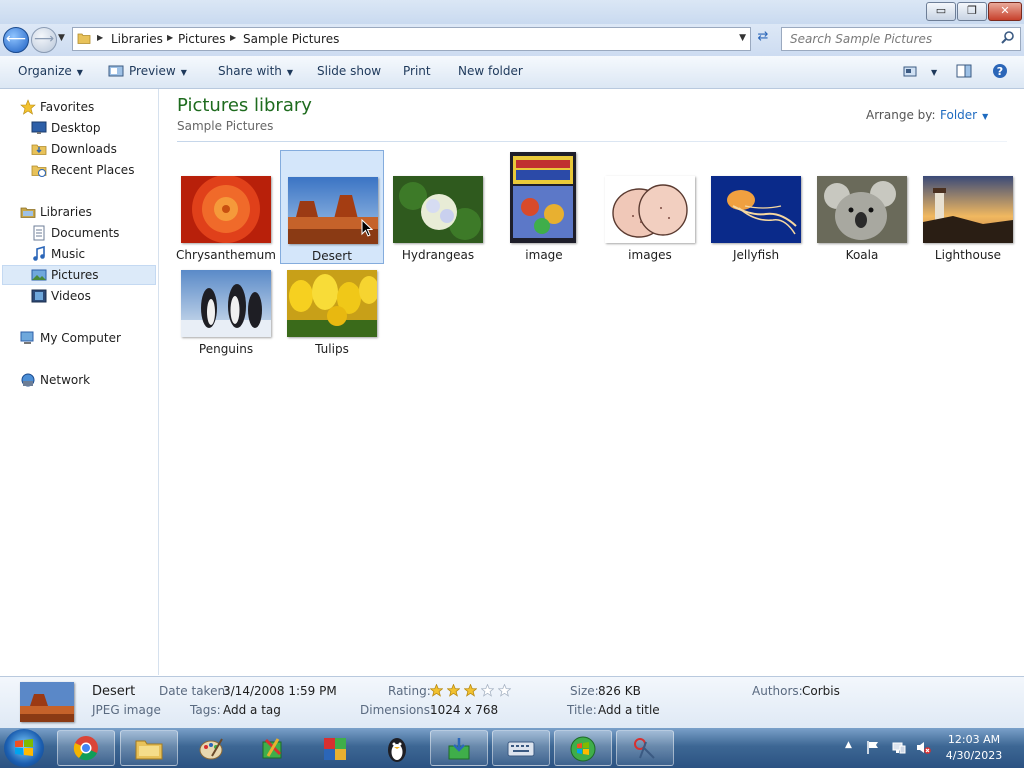  I want to click on search-input, so click(892, 39).